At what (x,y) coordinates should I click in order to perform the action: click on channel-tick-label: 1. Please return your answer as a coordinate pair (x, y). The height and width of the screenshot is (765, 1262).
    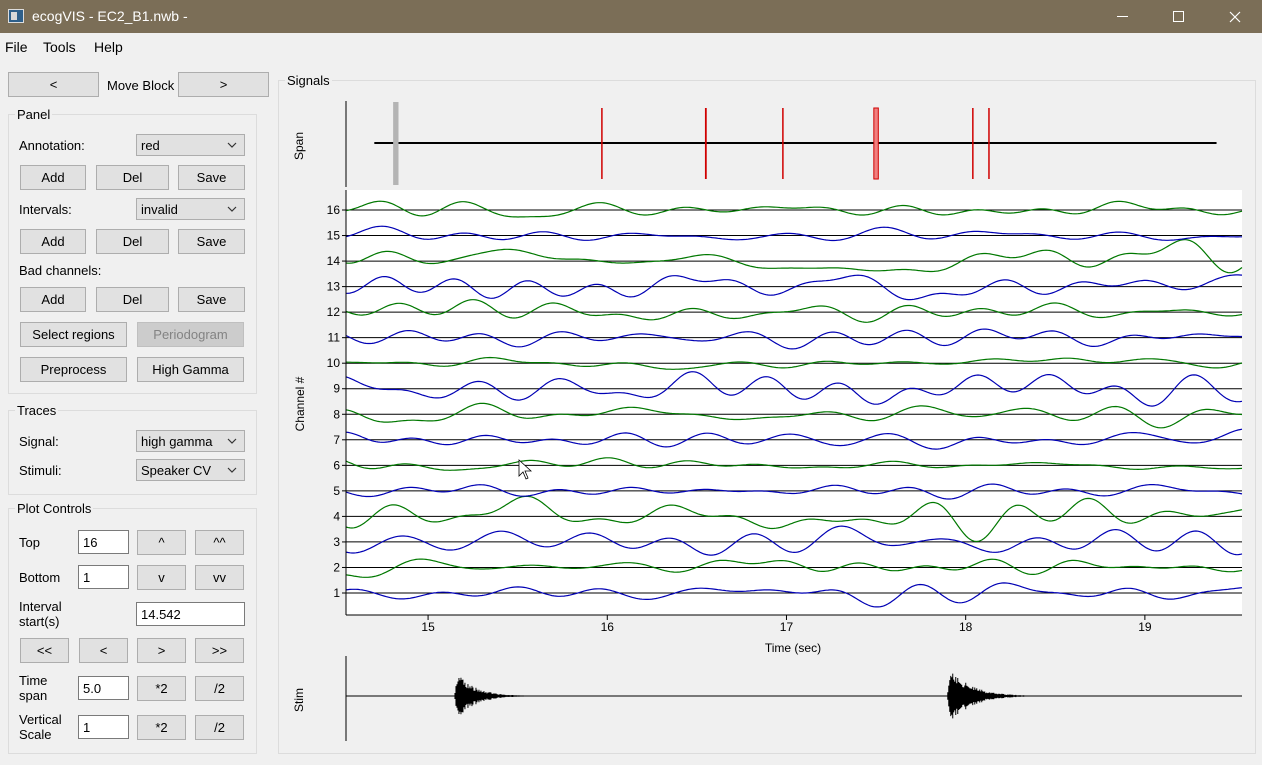
    Looking at the image, I should click on (336, 593).